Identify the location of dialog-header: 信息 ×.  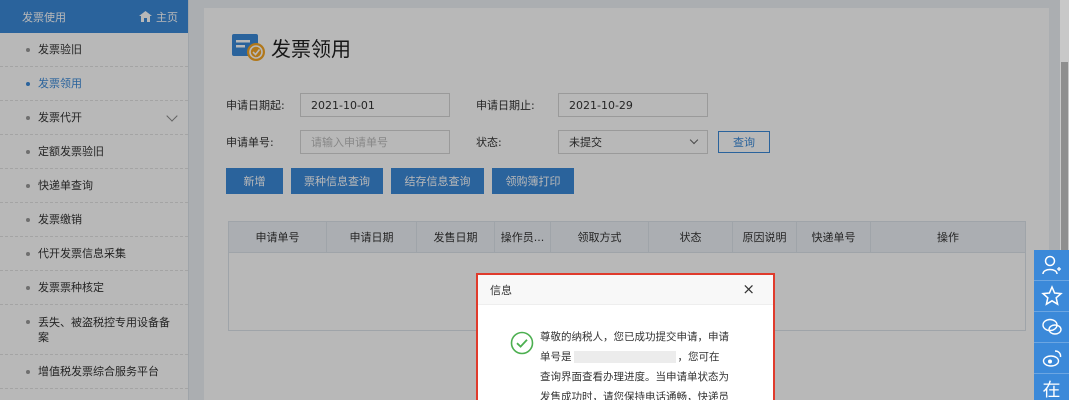
(625, 290).